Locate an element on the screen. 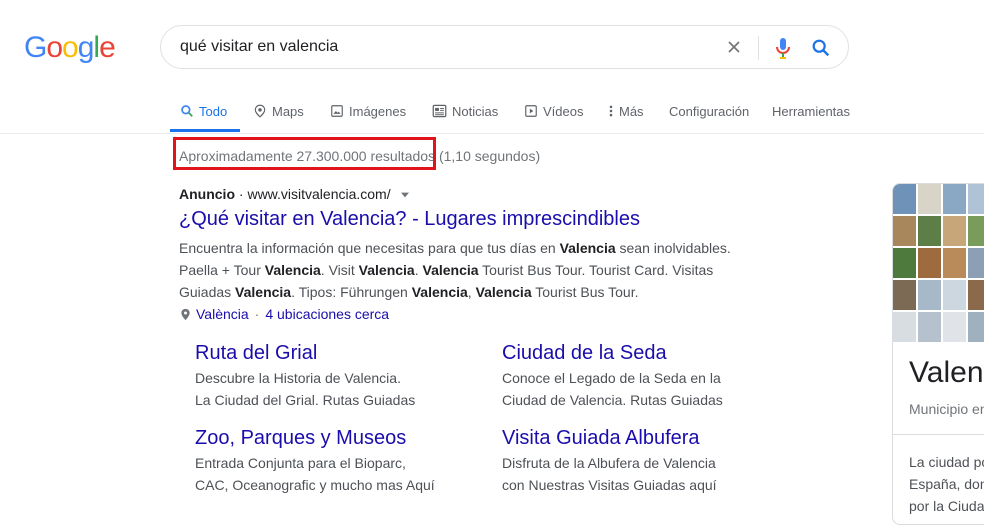 Image resolution: width=984 pixels, height=525 pixels. tab-configuracion: Configuración is located at coordinates (709, 111).